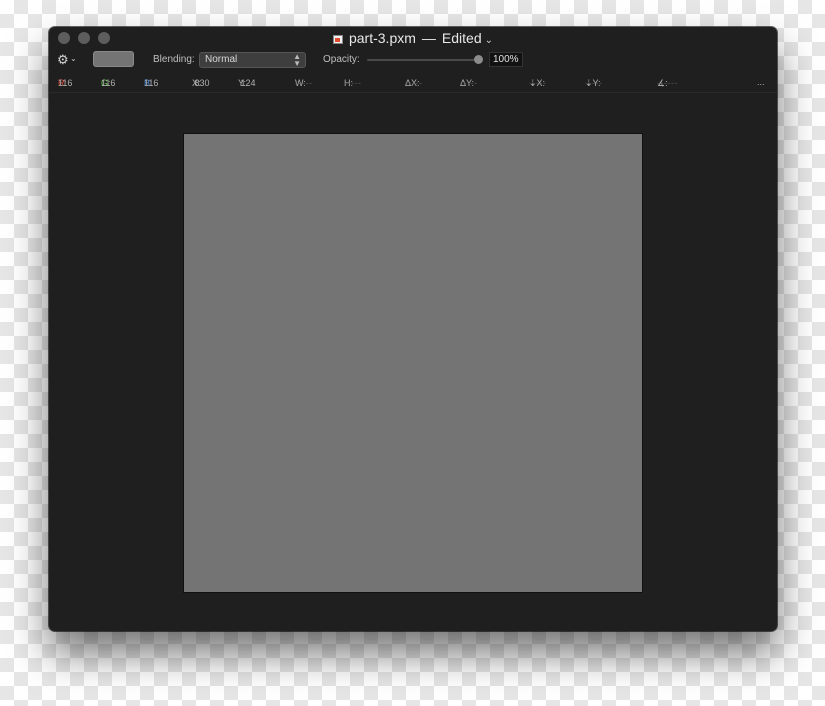  I want to click on y-readout: Y: 124, so click(247, 82).